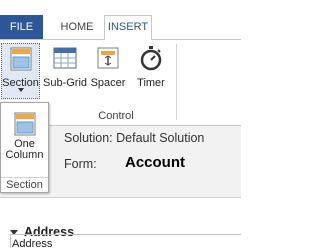  What do you see at coordinates (151, 83) in the screenshot?
I see `timer-button-label: Timer` at bounding box center [151, 83].